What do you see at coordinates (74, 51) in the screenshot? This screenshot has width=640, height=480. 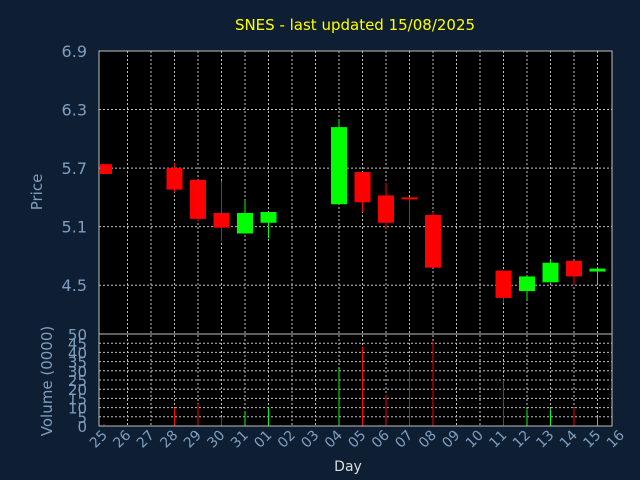 I see `price-tick-label: 6.9` at bounding box center [74, 51].